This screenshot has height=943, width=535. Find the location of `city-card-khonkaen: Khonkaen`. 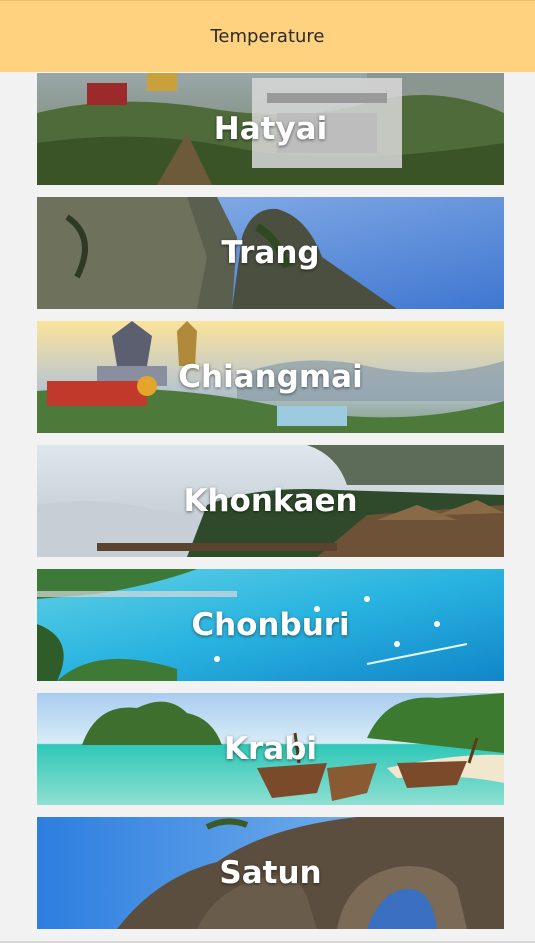

city-card-khonkaen: Khonkaen is located at coordinates (270, 501).